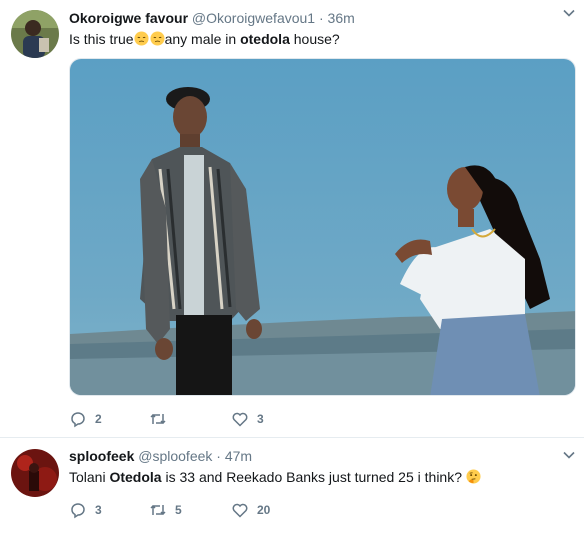 This screenshot has height=536, width=584. Describe the element at coordinates (322, 510) in the screenshot. I see `tweet-actions: 3 5 20` at that location.